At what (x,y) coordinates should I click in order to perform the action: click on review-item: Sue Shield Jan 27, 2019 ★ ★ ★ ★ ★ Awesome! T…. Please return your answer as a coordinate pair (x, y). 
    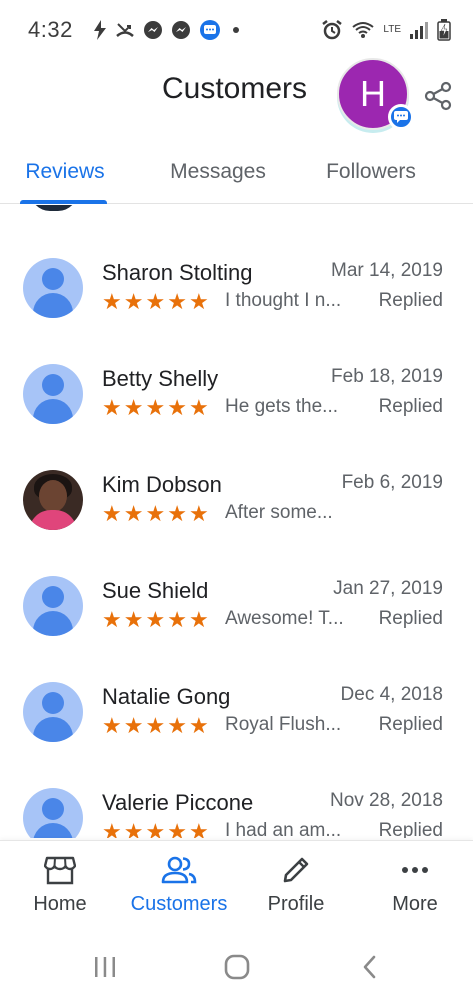
    Looking at the image, I should click on (236, 629).